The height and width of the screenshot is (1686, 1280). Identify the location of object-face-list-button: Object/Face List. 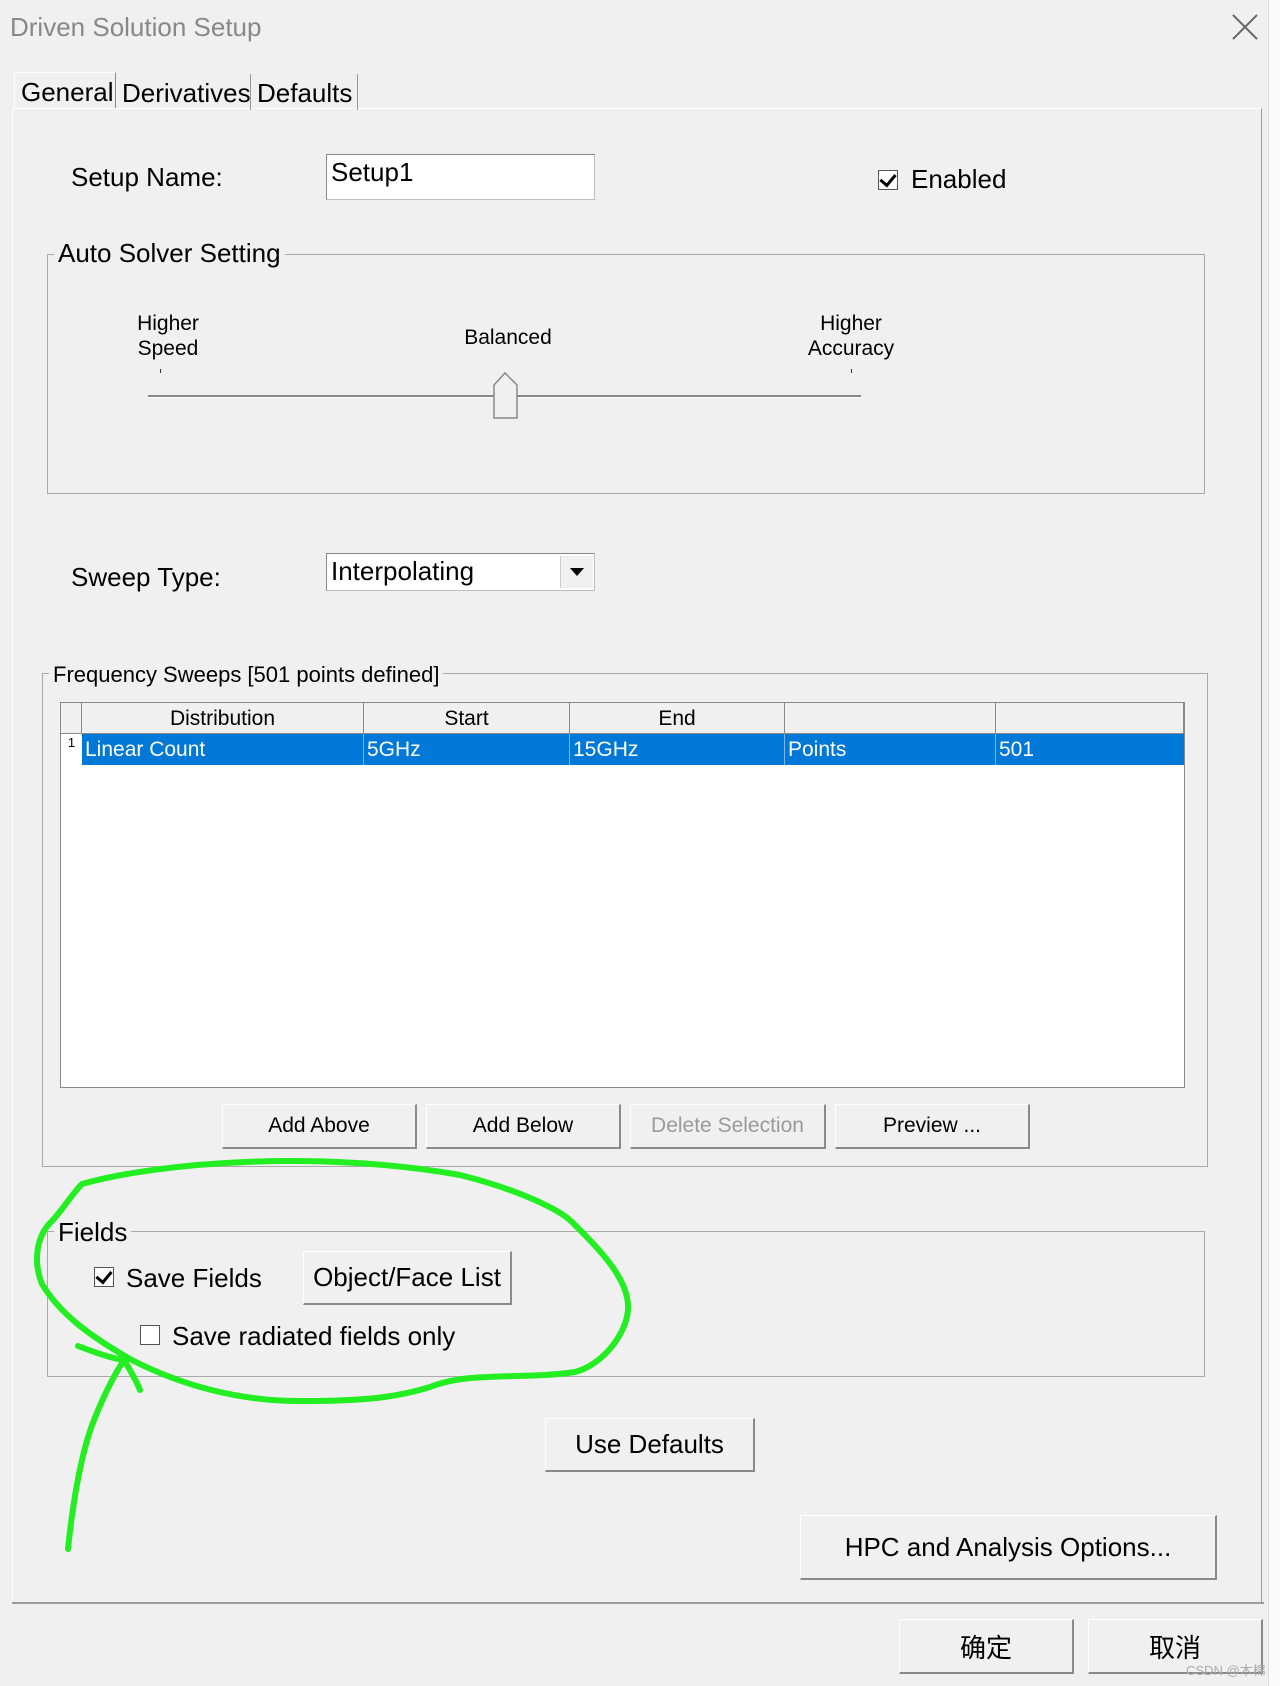
(407, 1278).